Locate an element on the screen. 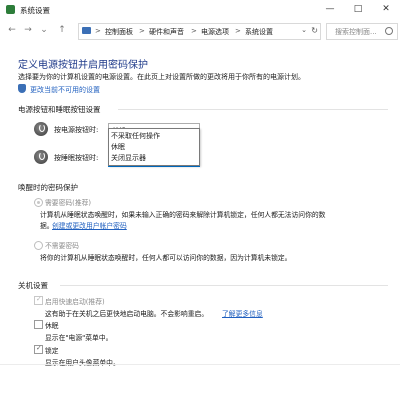 The image size is (400, 401). sleep-action-dropdown-list: 不采取任何操作 休眠 关闭显示器 is located at coordinates (154, 147).